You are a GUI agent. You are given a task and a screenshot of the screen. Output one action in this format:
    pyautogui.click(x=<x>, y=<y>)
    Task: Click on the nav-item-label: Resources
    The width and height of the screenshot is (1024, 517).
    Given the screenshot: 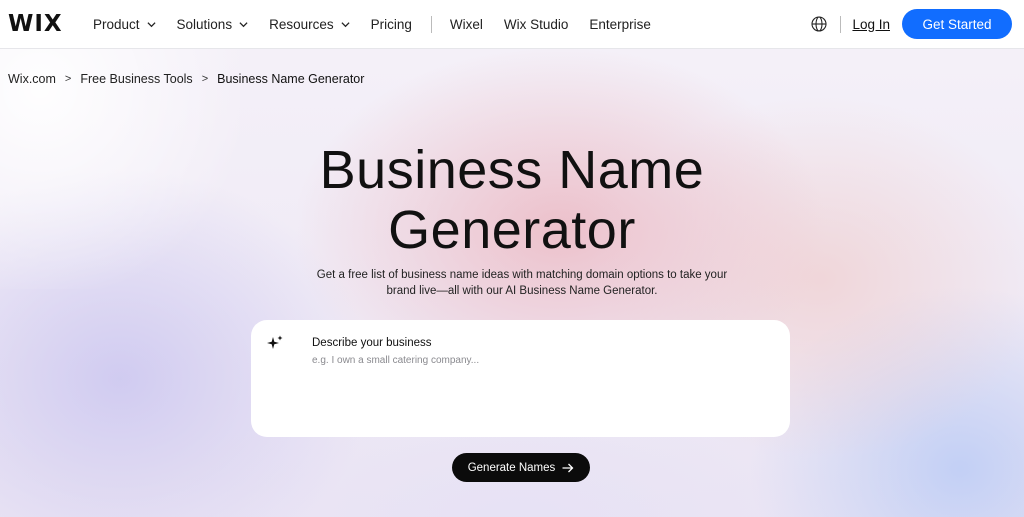 What is the action you would take?
    pyautogui.click(x=301, y=24)
    